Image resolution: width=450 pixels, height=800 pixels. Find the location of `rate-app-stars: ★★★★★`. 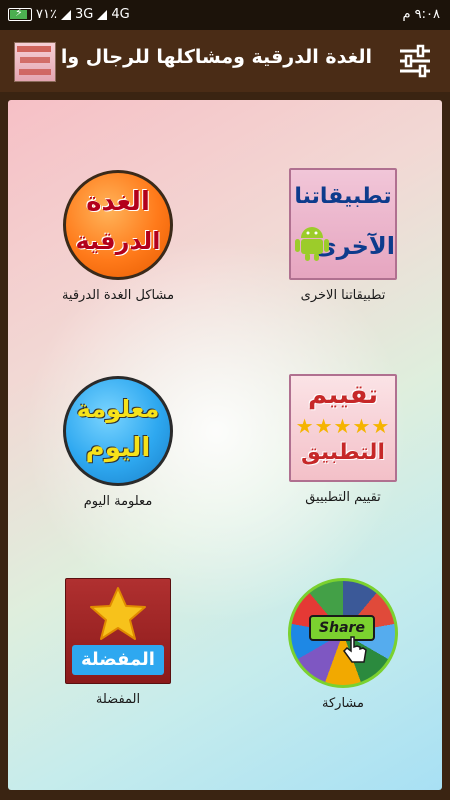

rate-app-stars: ★★★★★ is located at coordinates (343, 426).